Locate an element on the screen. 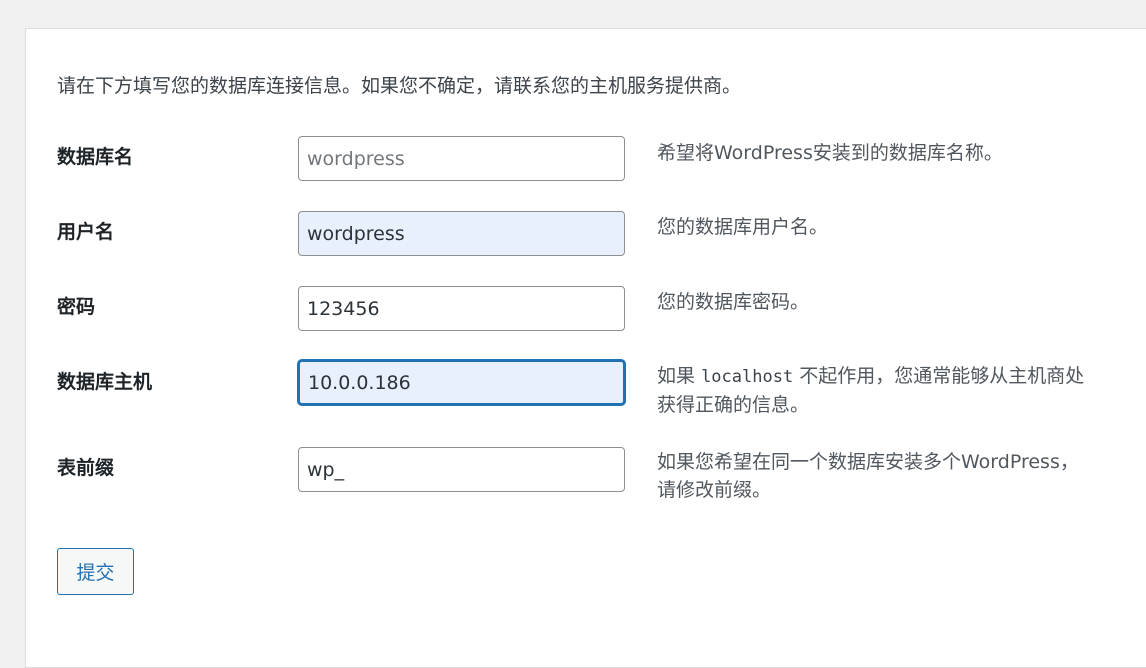 The image size is (1146, 668). dbname-description: 希望将WordPress安装到的数据库名称。 is located at coordinates (830, 153).